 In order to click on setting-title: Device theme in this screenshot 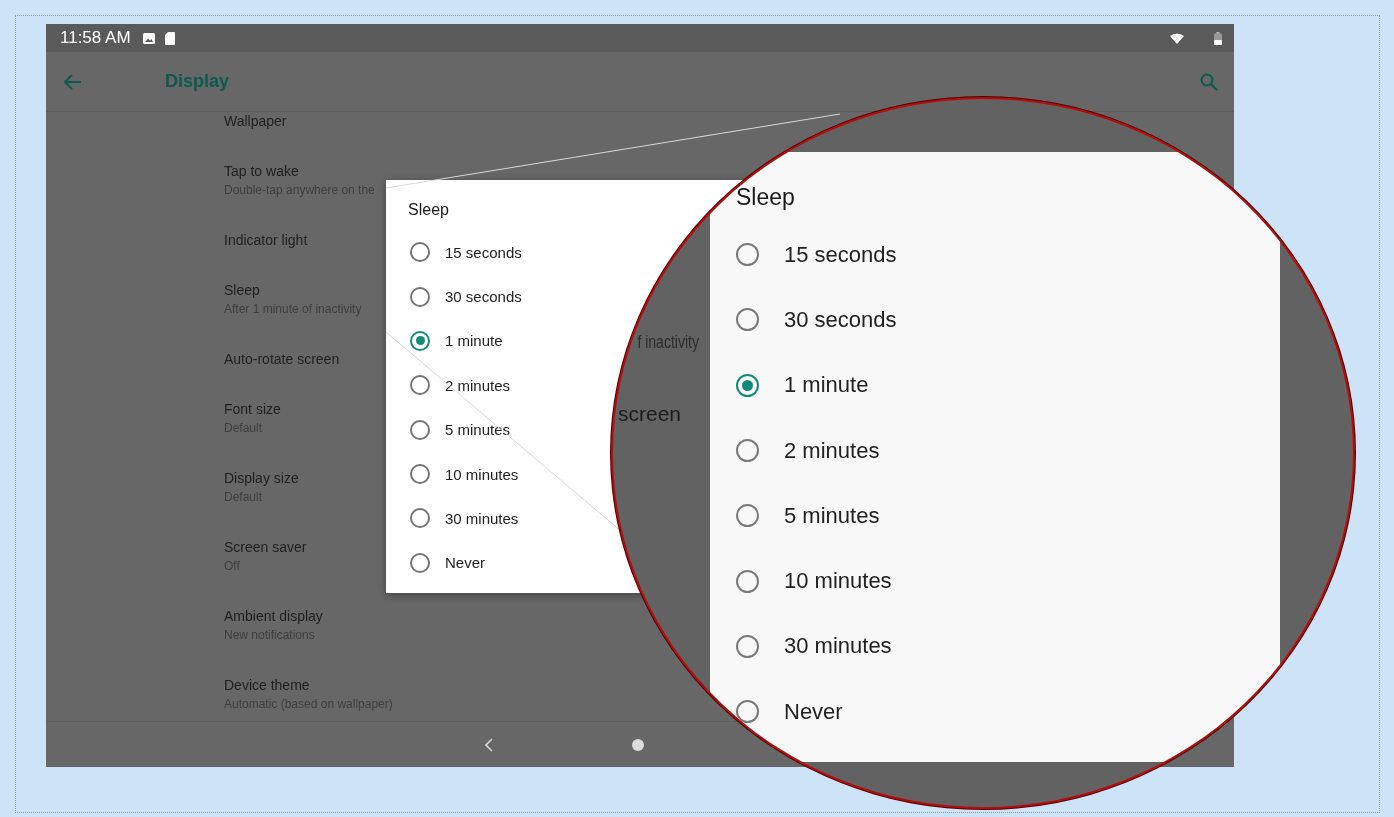, I will do `click(267, 685)`.